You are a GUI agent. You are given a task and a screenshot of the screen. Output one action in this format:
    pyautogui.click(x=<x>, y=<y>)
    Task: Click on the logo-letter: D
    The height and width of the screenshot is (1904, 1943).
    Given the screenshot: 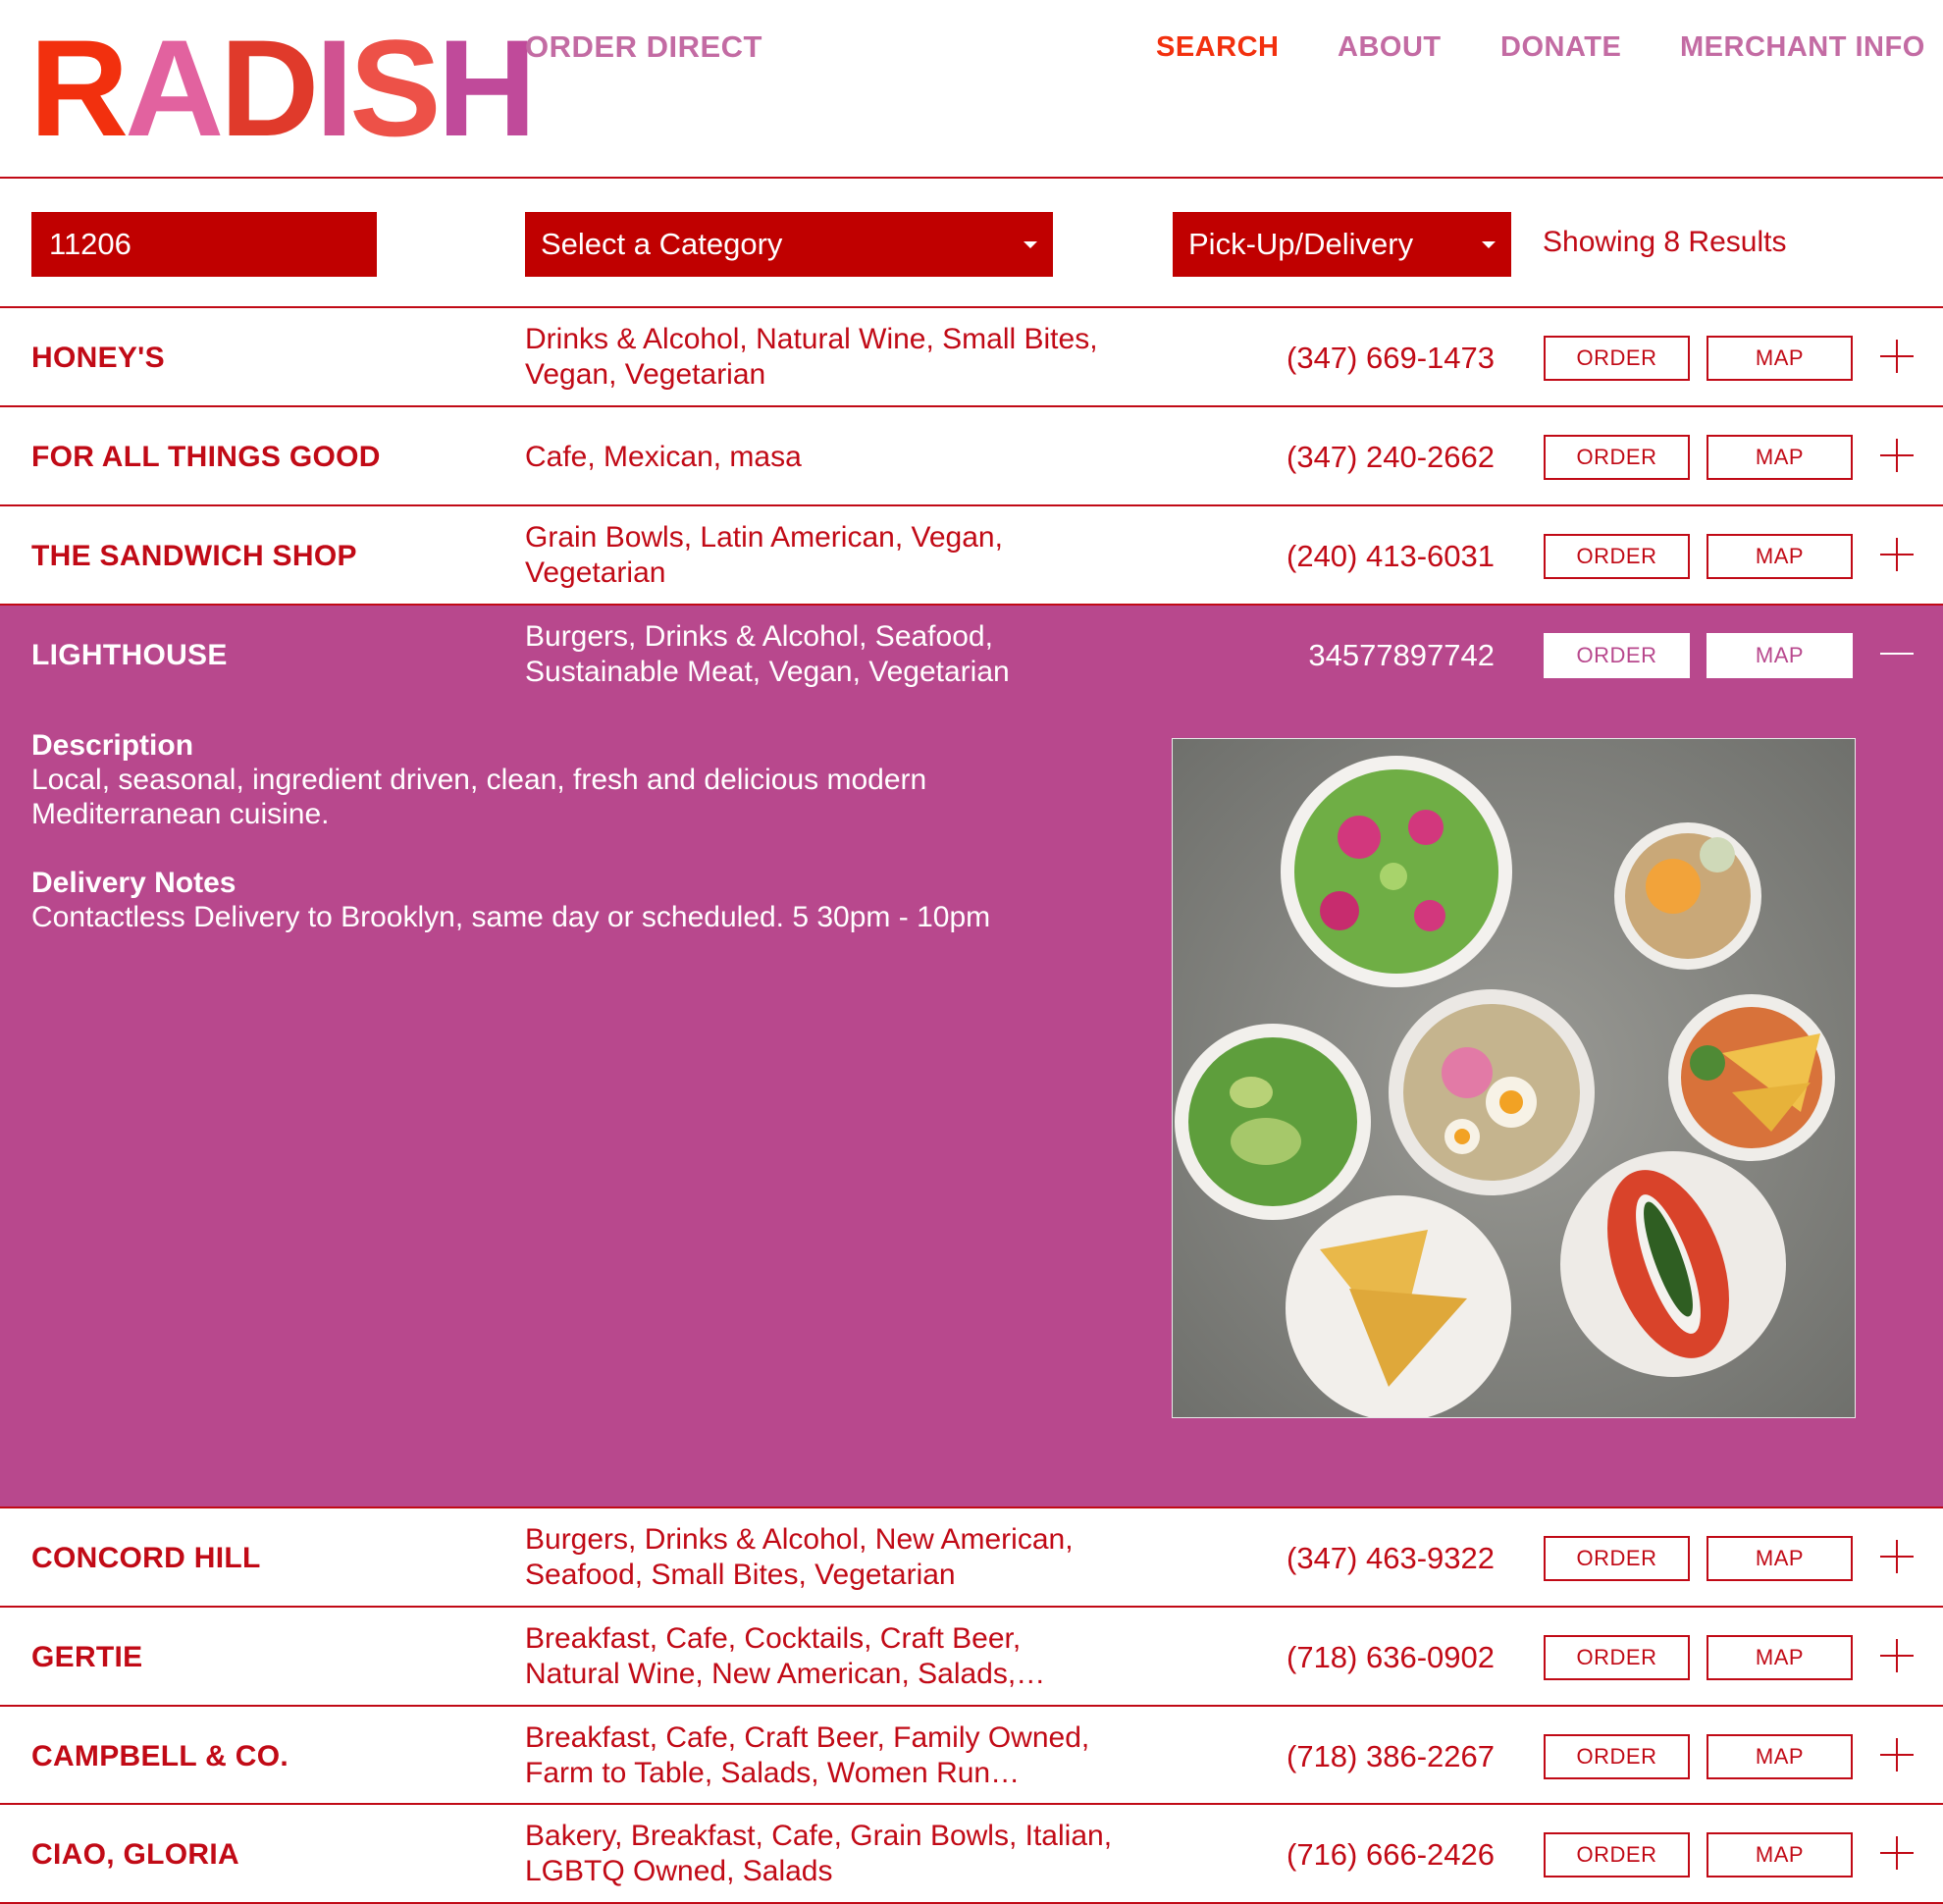 What is the action you would take?
    pyautogui.click(x=269, y=88)
    